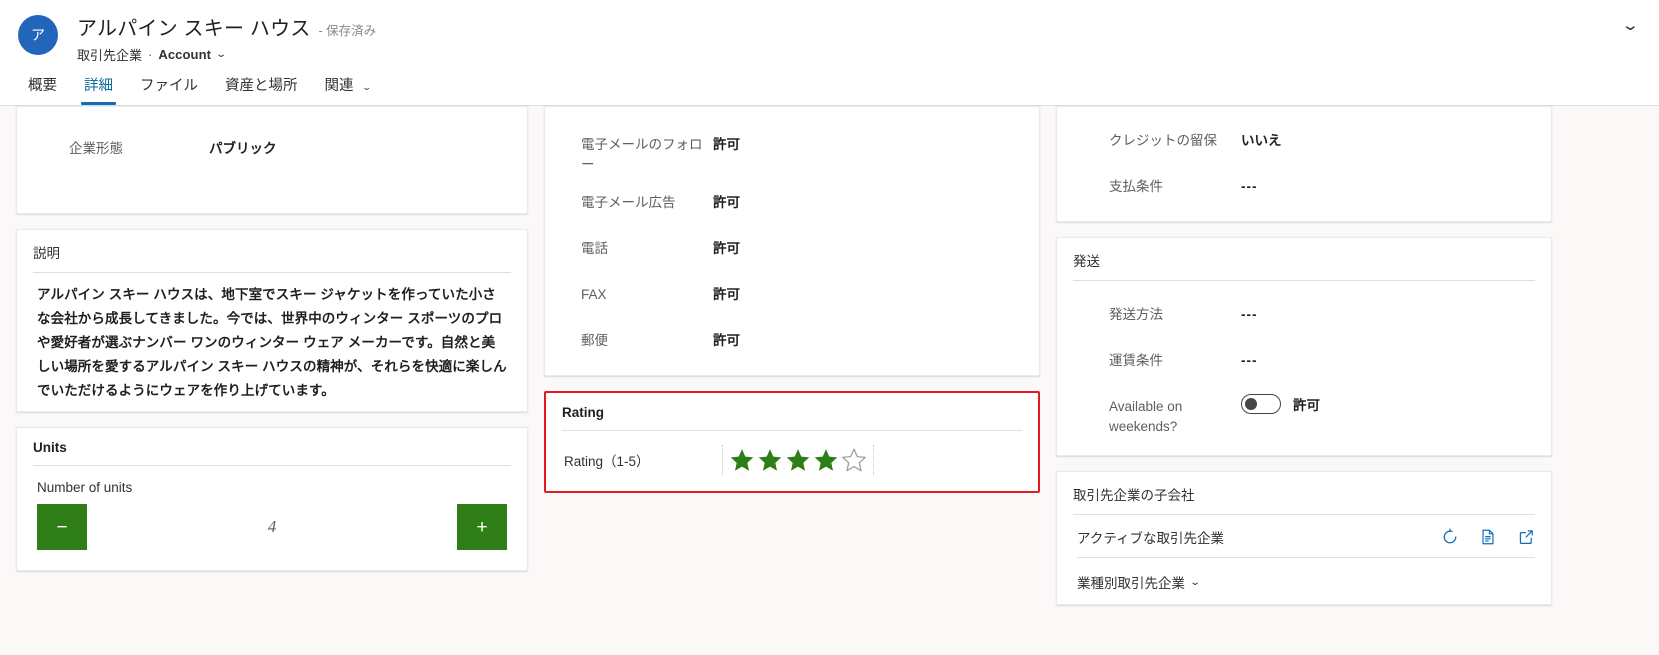 This screenshot has height=655, width=1659. I want to click on rating-card: Rating Rating（1-5）, so click(792, 442).